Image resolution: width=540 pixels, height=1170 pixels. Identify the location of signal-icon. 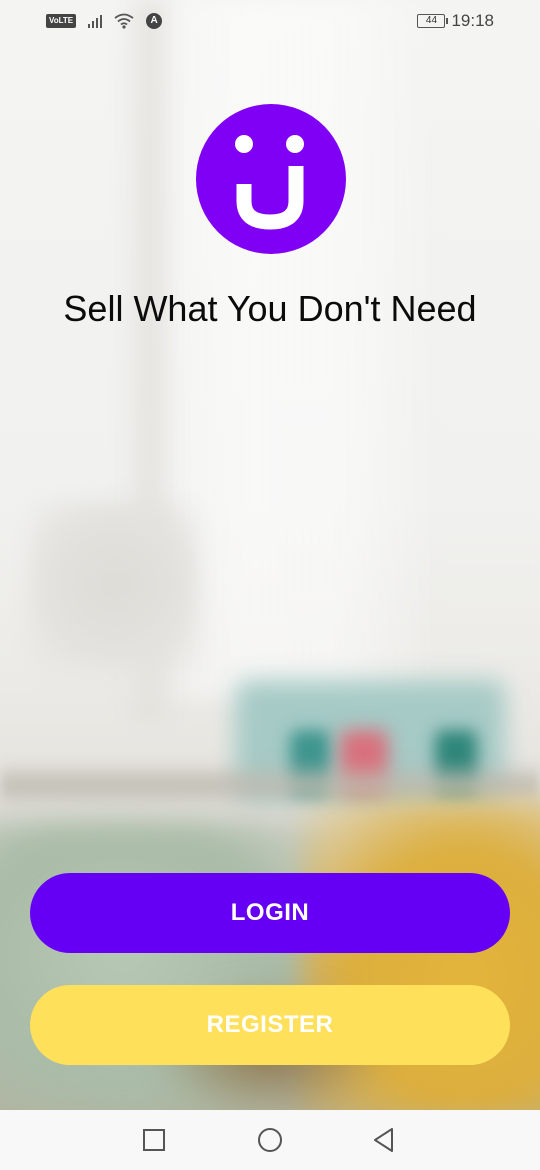
(95, 21).